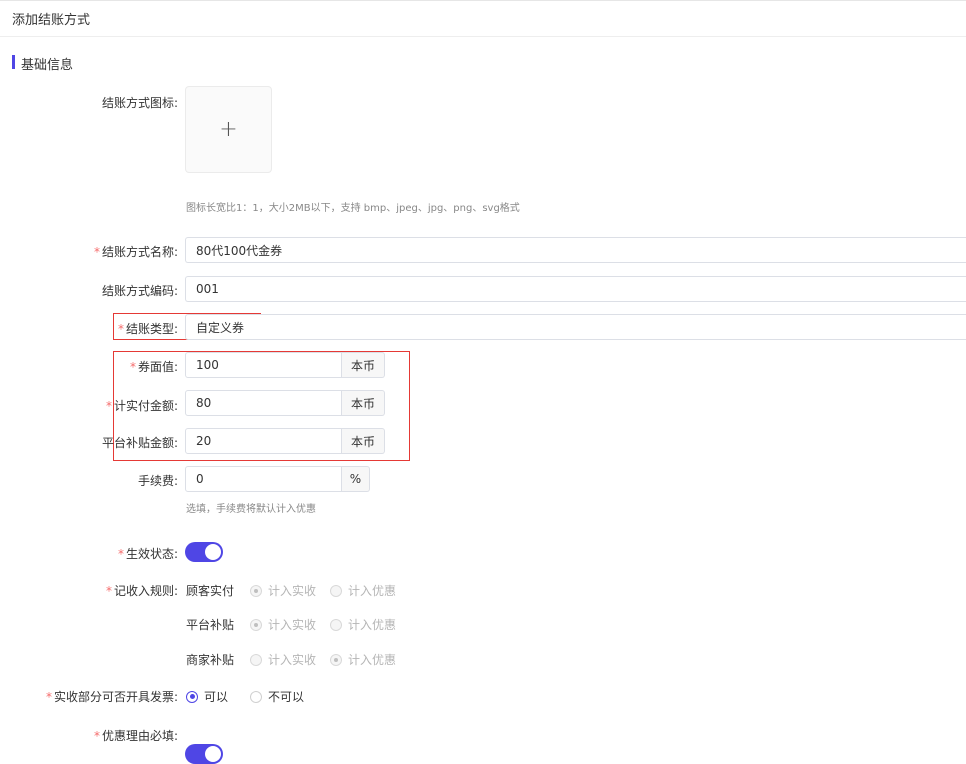 This screenshot has width=966, height=764. Describe the element at coordinates (256, 696) in the screenshot. I see `radio-invoice-no` at that location.